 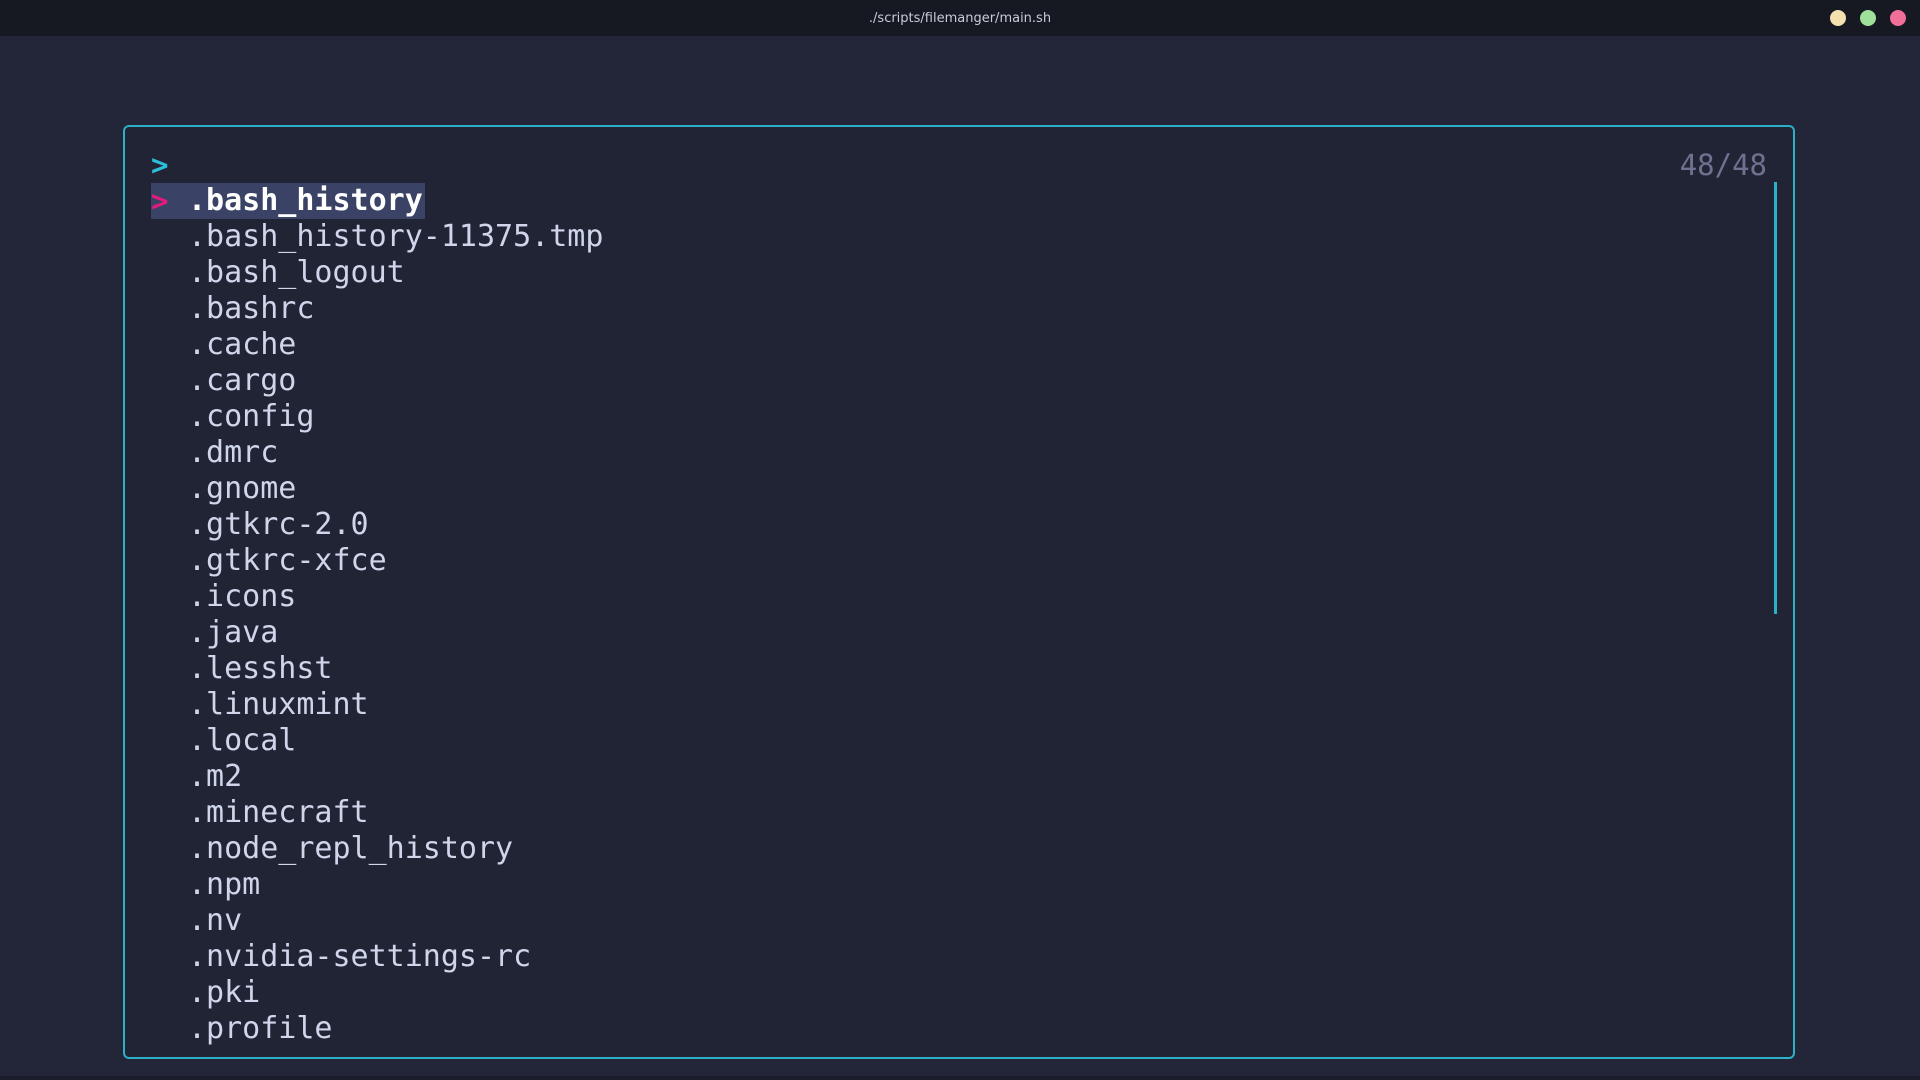 What do you see at coordinates (251, 308) in the screenshot?
I see `file-name: .bashrc` at bounding box center [251, 308].